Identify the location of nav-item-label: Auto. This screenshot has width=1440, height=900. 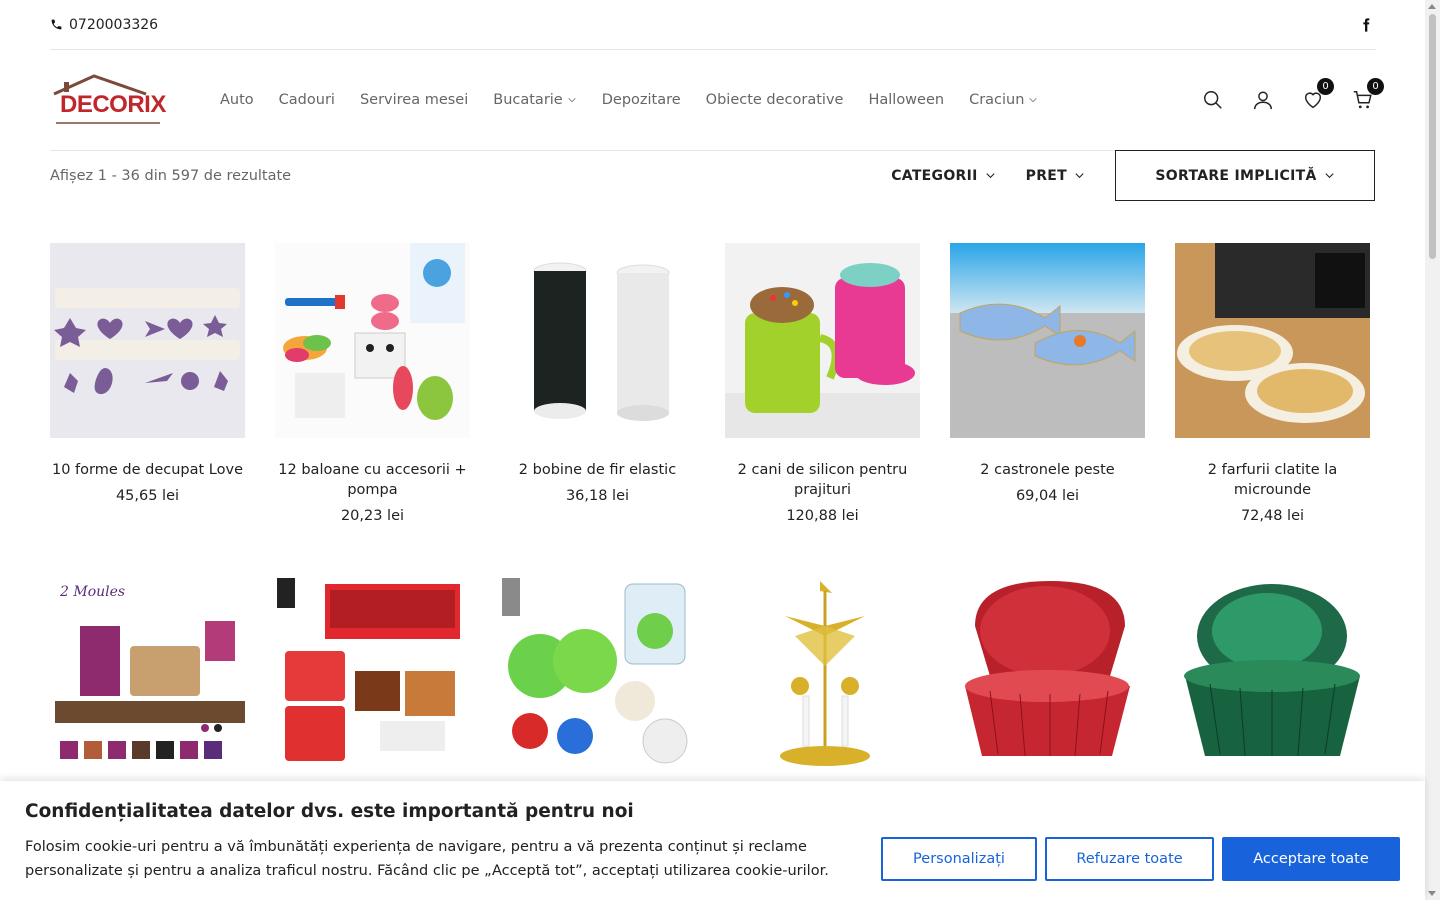
(237, 100).